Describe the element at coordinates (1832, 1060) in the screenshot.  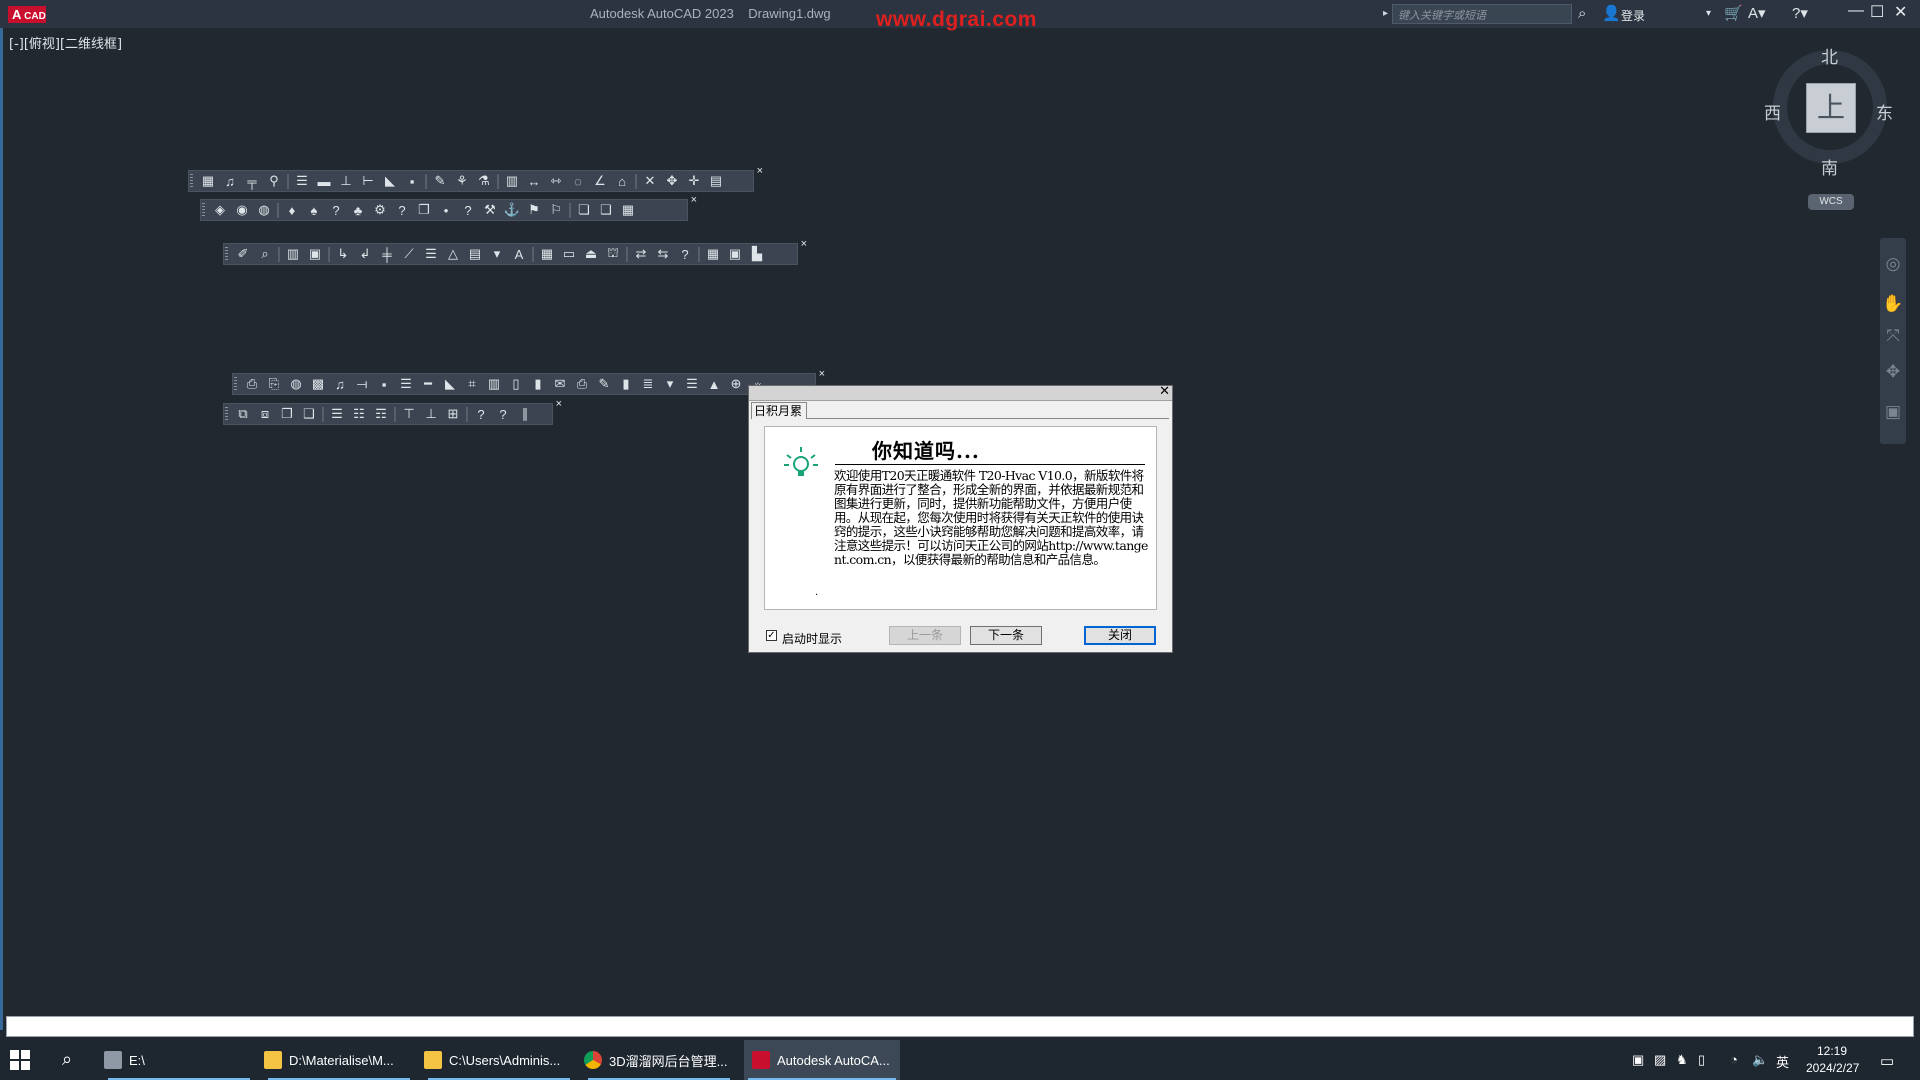
I see `system-clock: 12:19 2024/2/27` at that location.